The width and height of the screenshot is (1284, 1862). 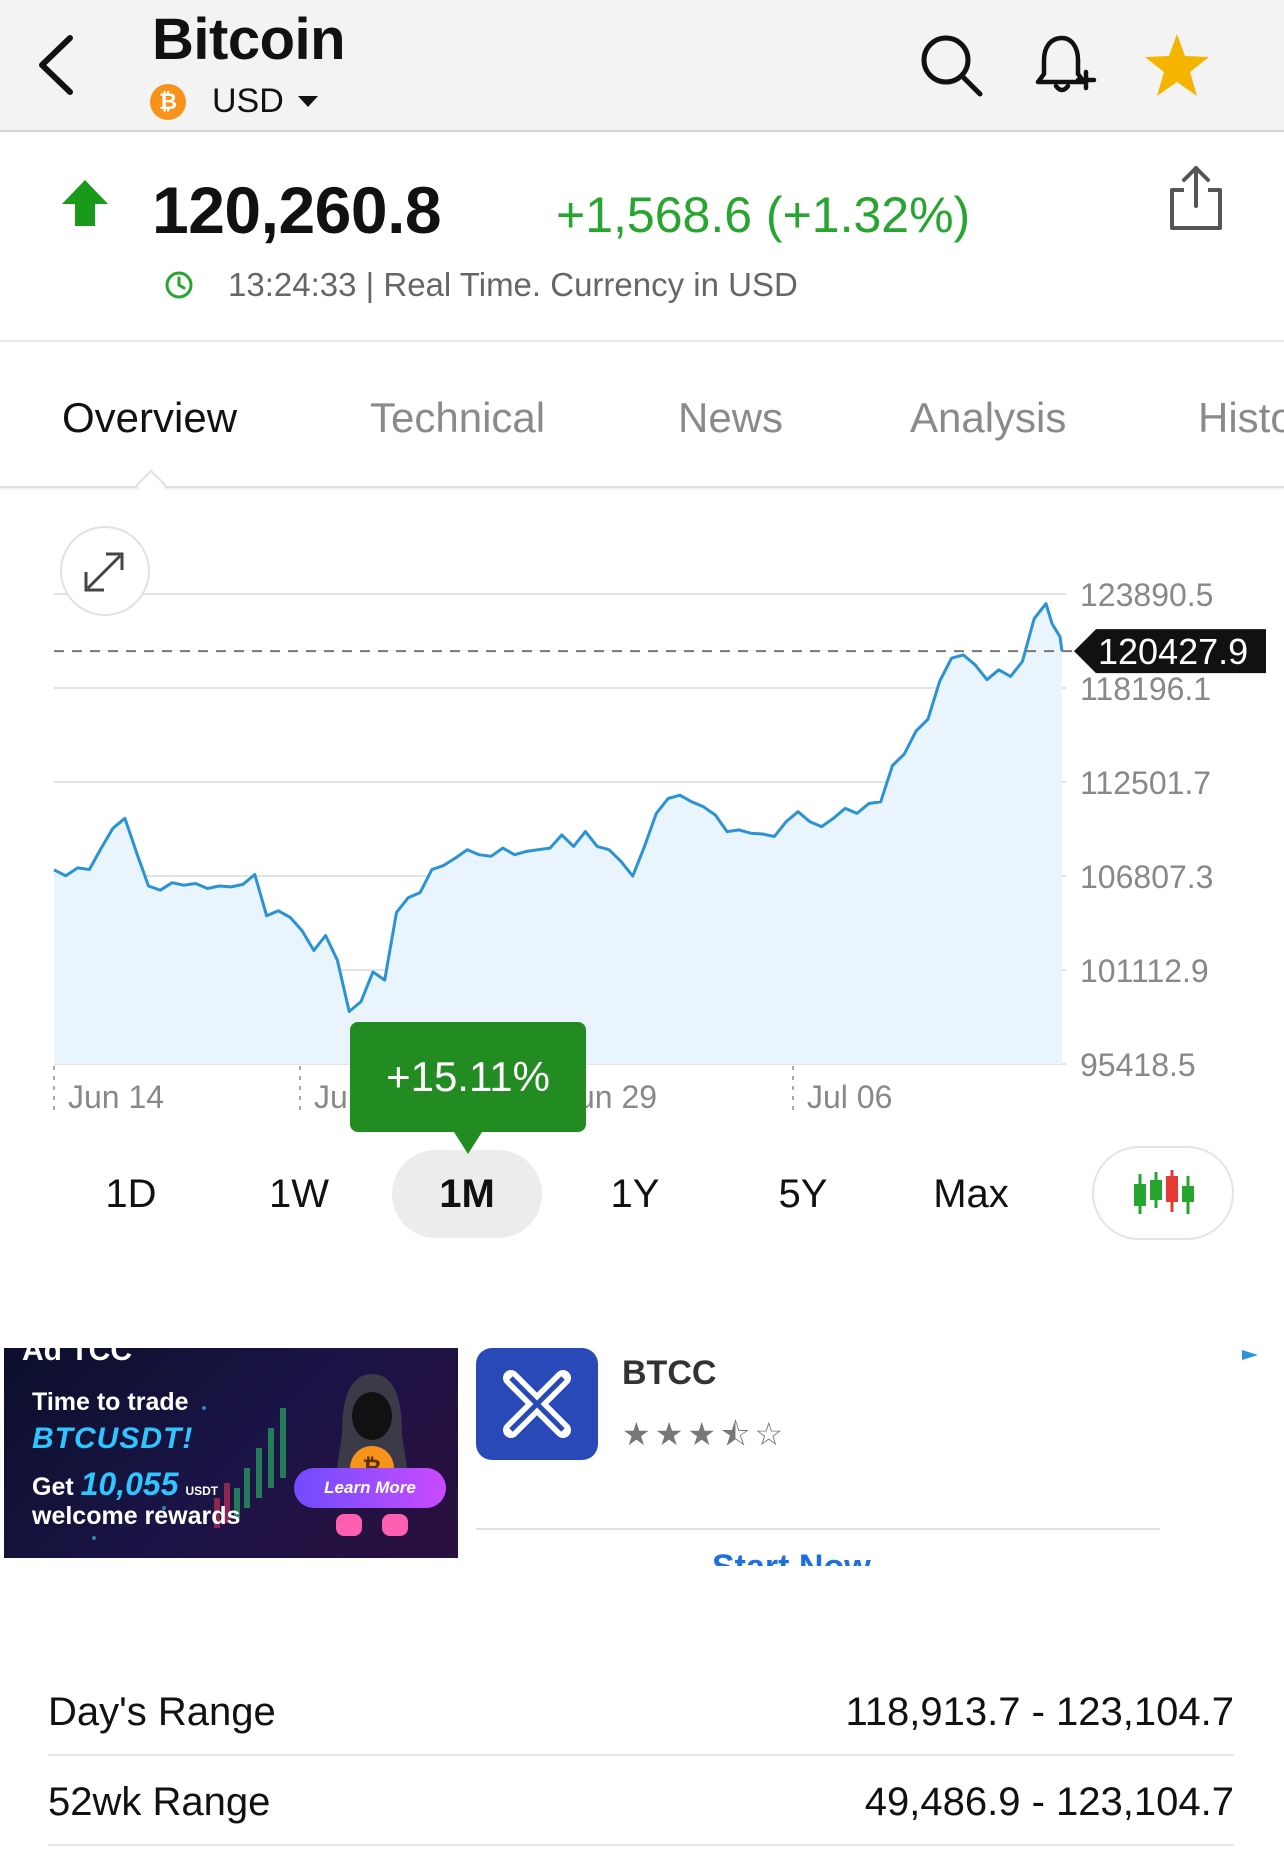 What do you see at coordinates (988, 418) in the screenshot?
I see `tab-analysis: Analysis` at bounding box center [988, 418].